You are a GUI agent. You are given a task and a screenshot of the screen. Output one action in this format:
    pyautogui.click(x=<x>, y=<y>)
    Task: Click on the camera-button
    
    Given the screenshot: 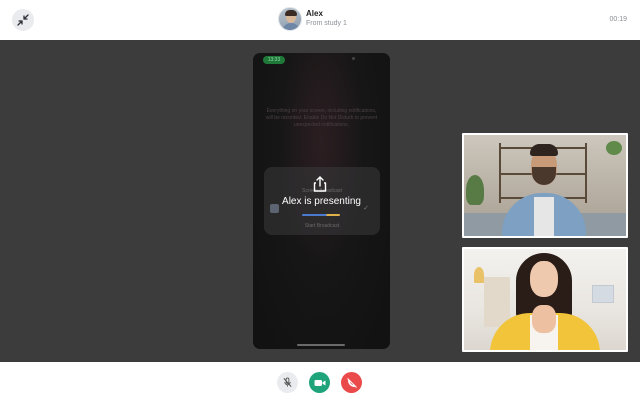 What is the action you would take?
    pyautogui.click(x=319, y=382)
    